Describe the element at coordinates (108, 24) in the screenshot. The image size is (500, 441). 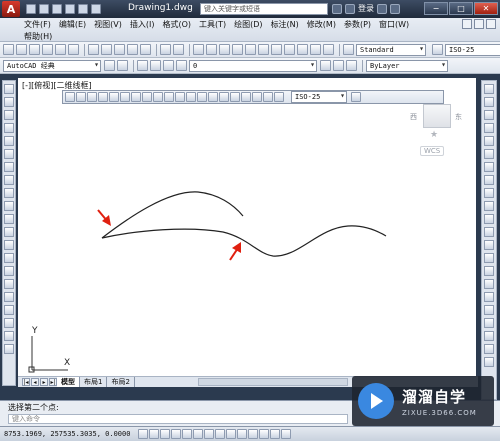
I see `menu-view: 视图(V)` at that location.